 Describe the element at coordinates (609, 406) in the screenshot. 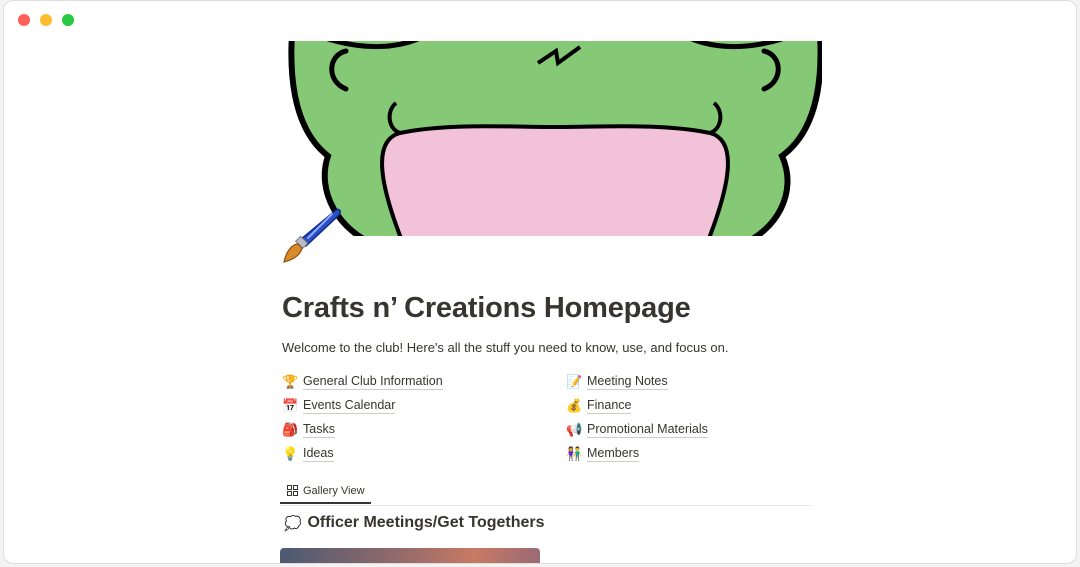

I see `link-label: Finance` at that location.